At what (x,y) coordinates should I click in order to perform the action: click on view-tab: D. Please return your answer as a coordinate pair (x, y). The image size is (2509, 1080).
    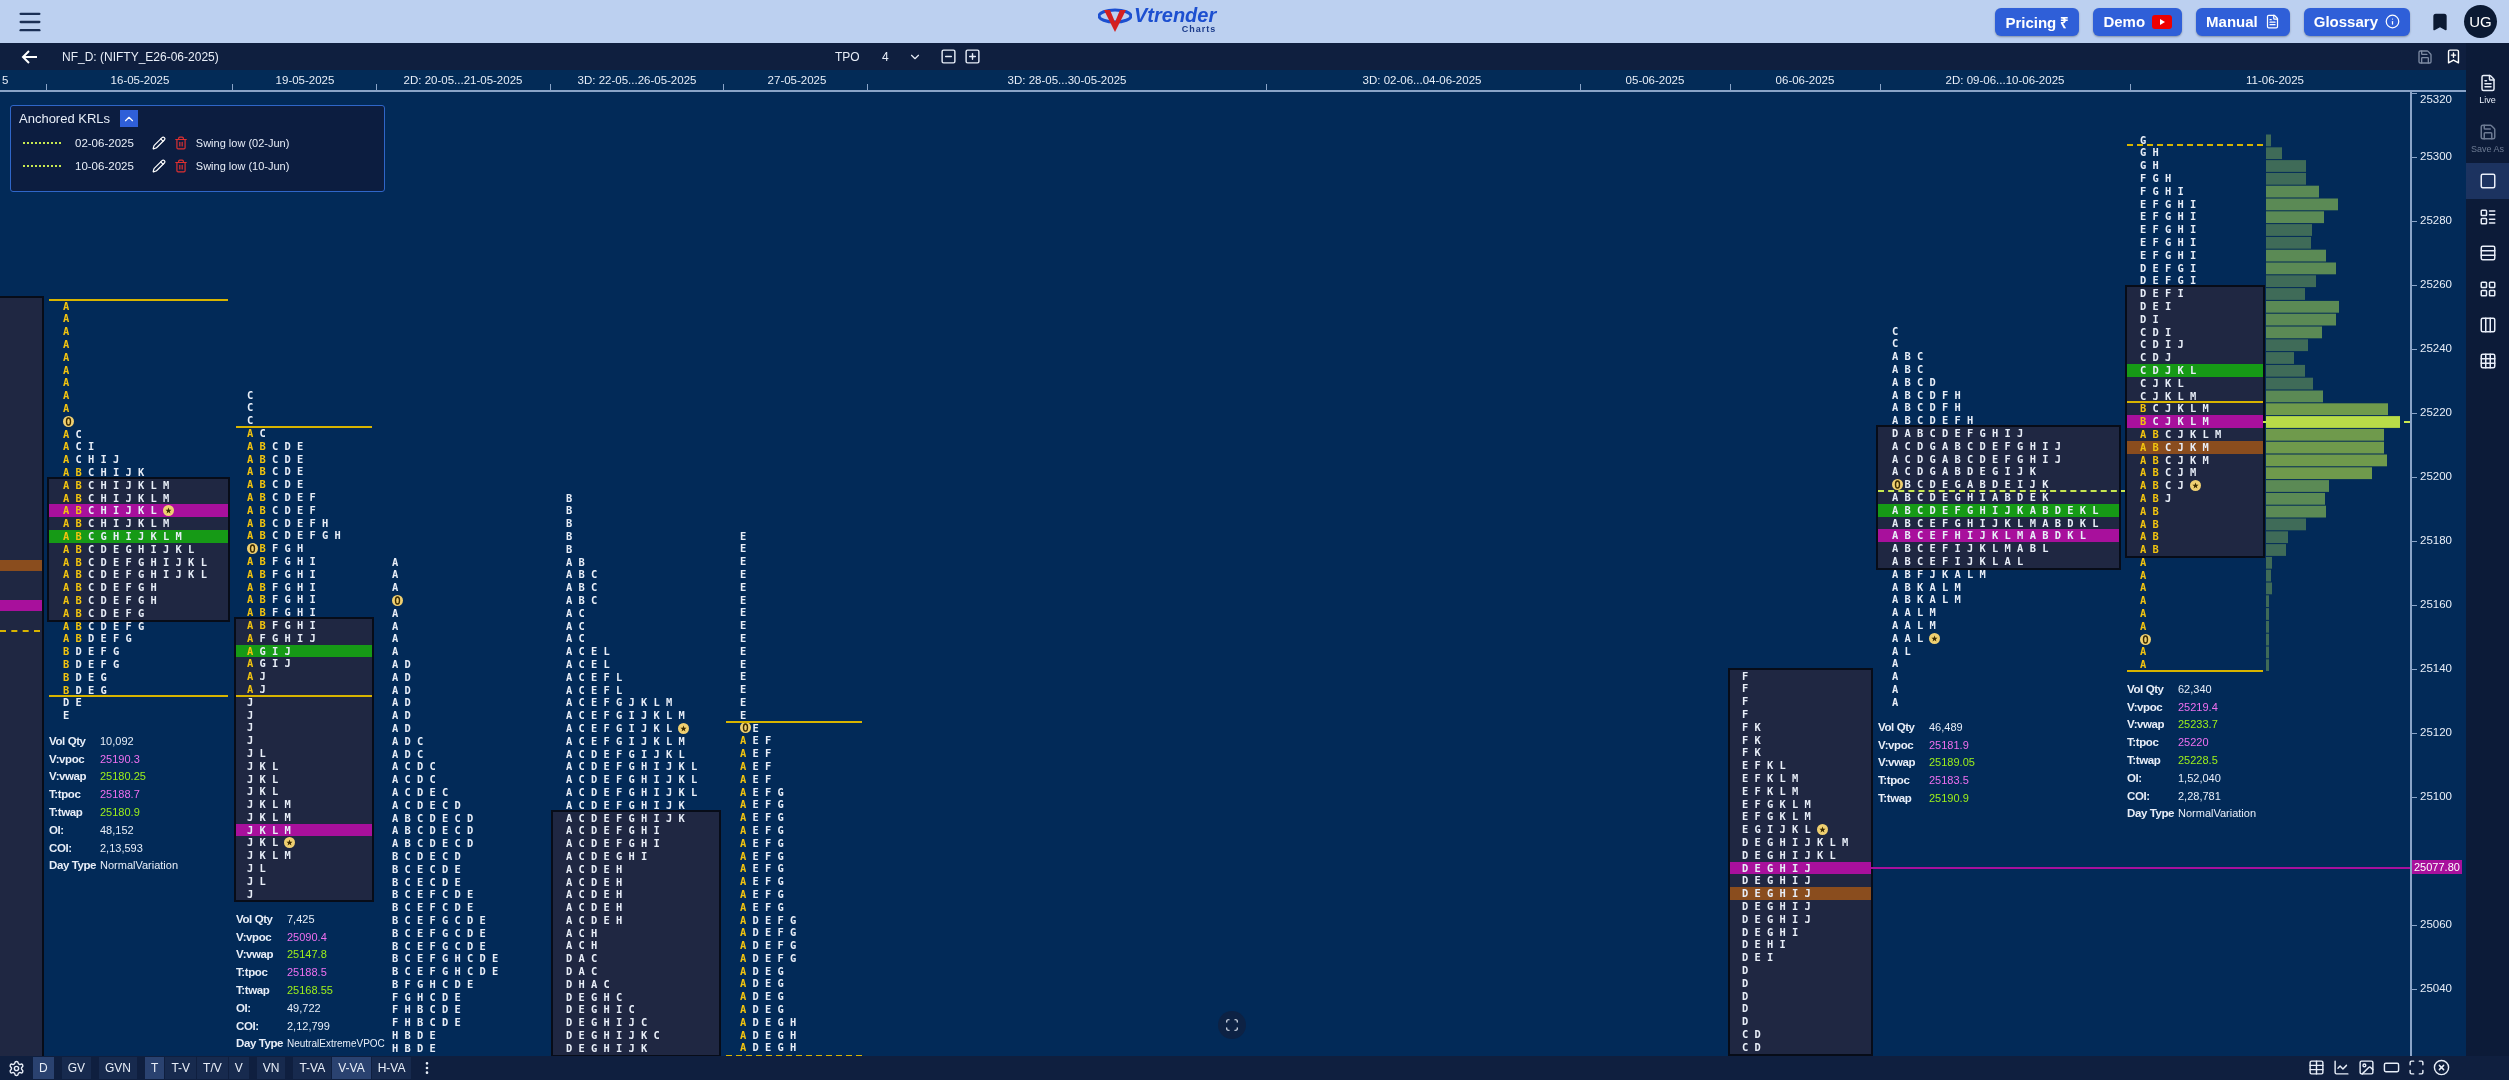
    Looking at the image, I should click on (43, 1068).